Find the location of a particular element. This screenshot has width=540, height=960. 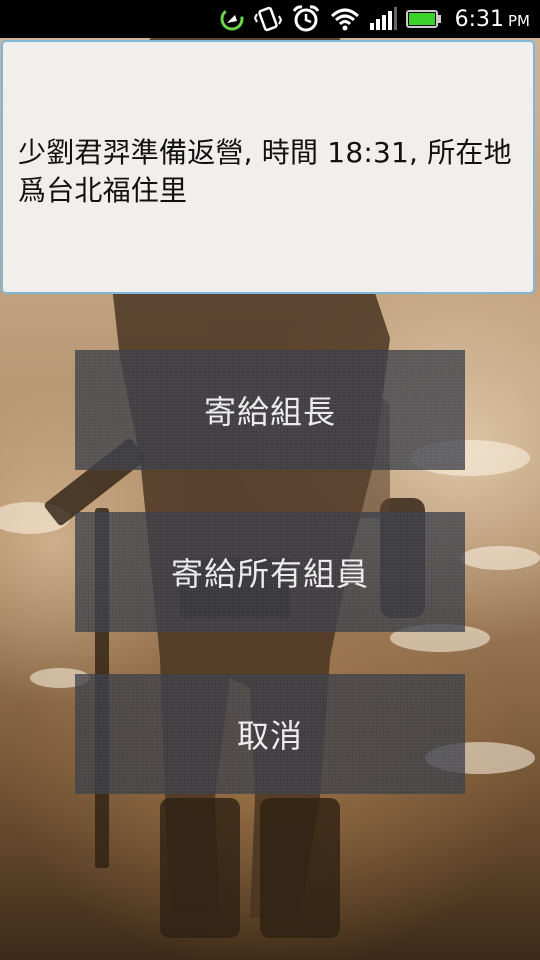

message-text: 少劉君羿準備返營, 時間 18:31, 所在地爲台北福住里 is located at coordinates (265, 171).